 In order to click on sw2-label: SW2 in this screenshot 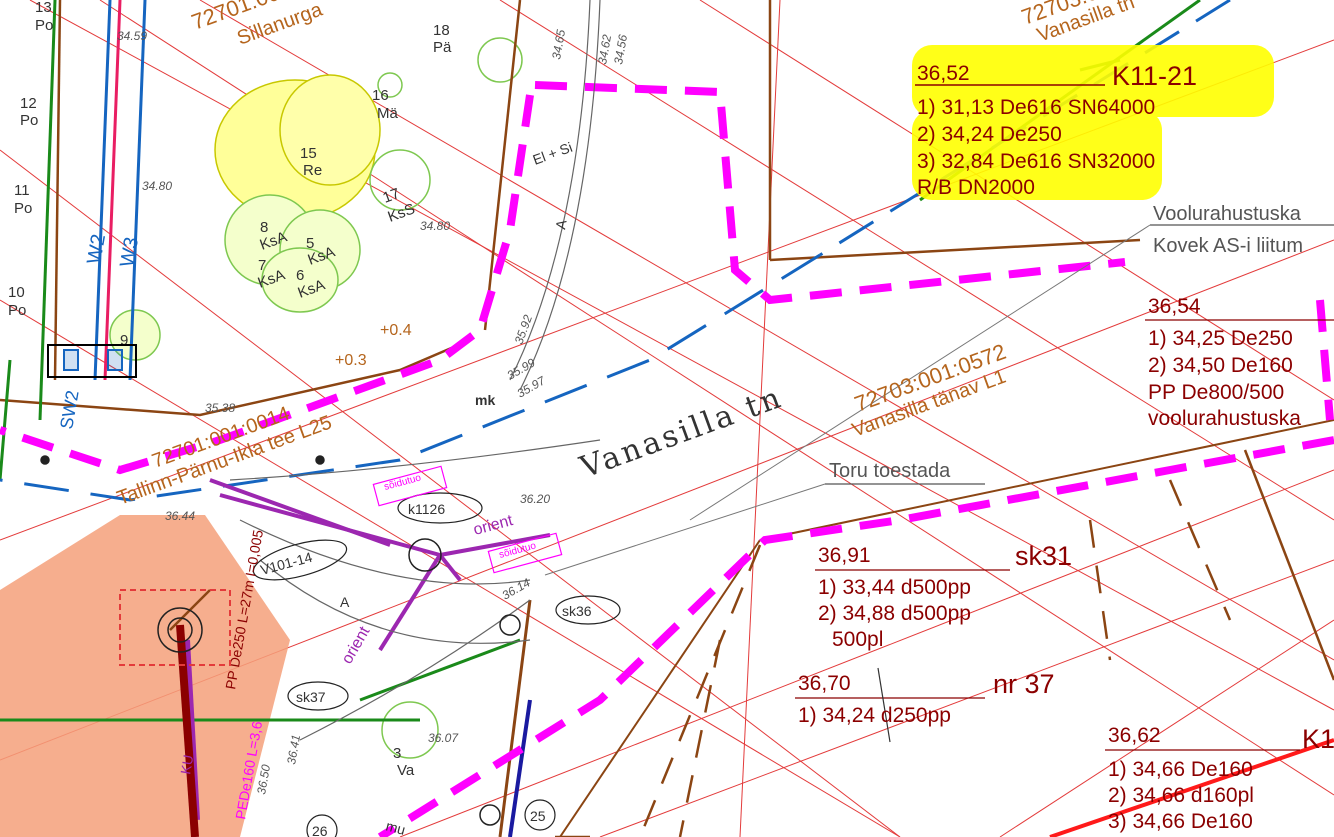, I will do `click(69, 410)`.